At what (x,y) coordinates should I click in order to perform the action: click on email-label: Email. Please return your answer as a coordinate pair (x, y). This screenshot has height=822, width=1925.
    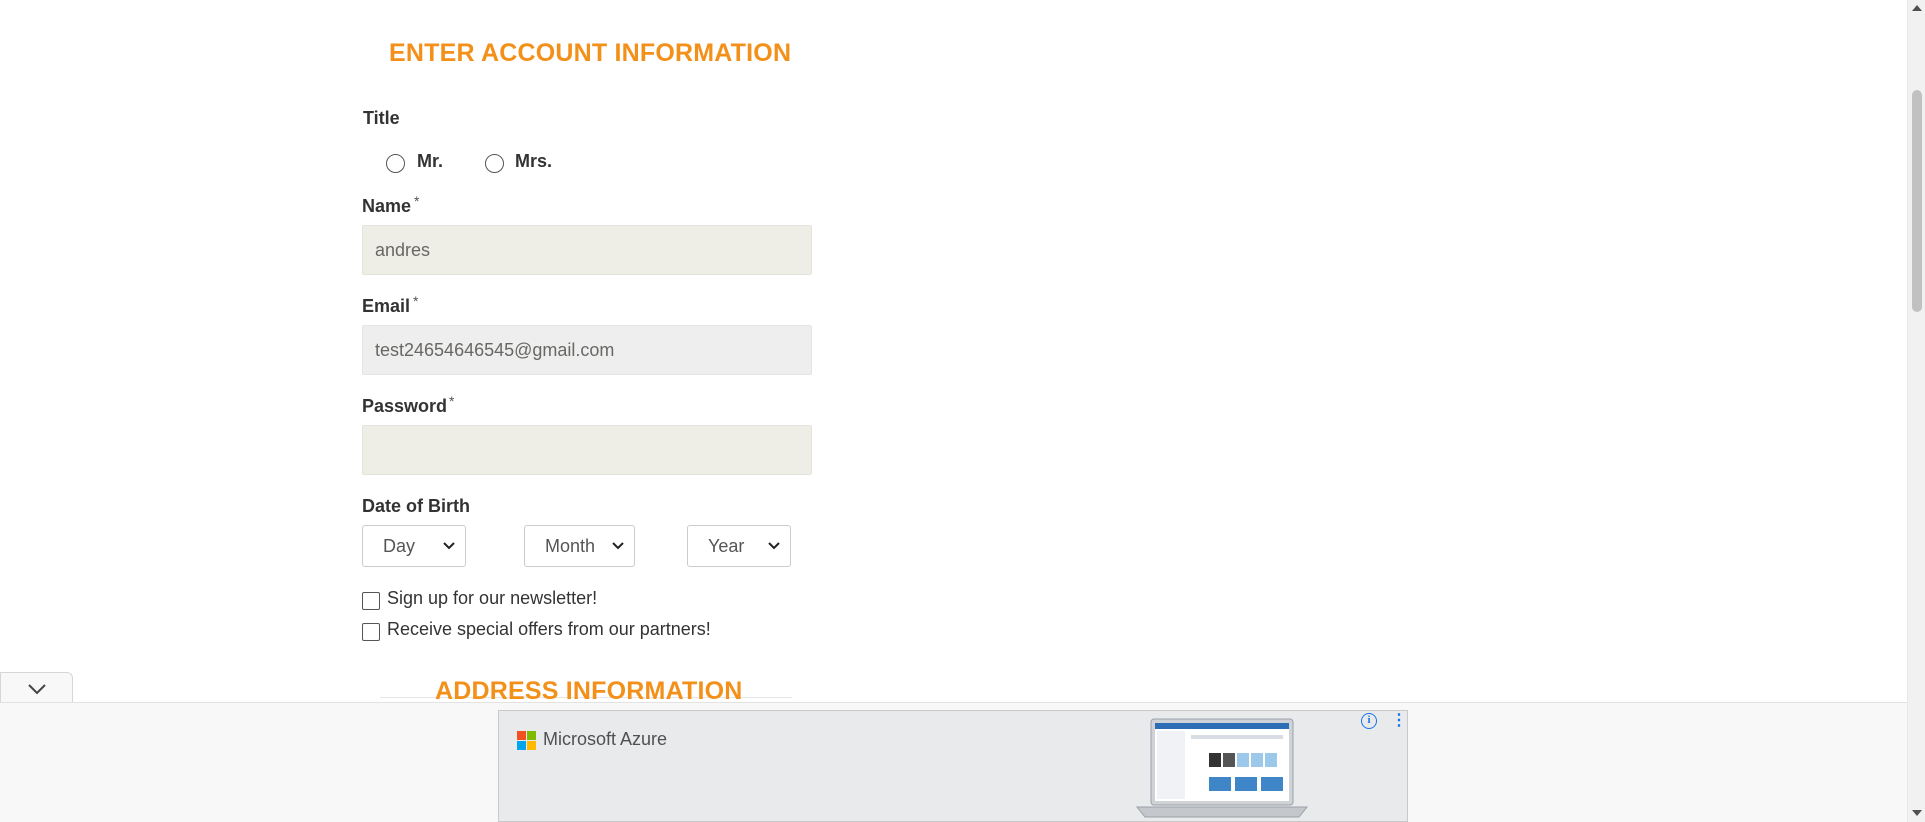
    Looking at the image, I should click on (386, 306).